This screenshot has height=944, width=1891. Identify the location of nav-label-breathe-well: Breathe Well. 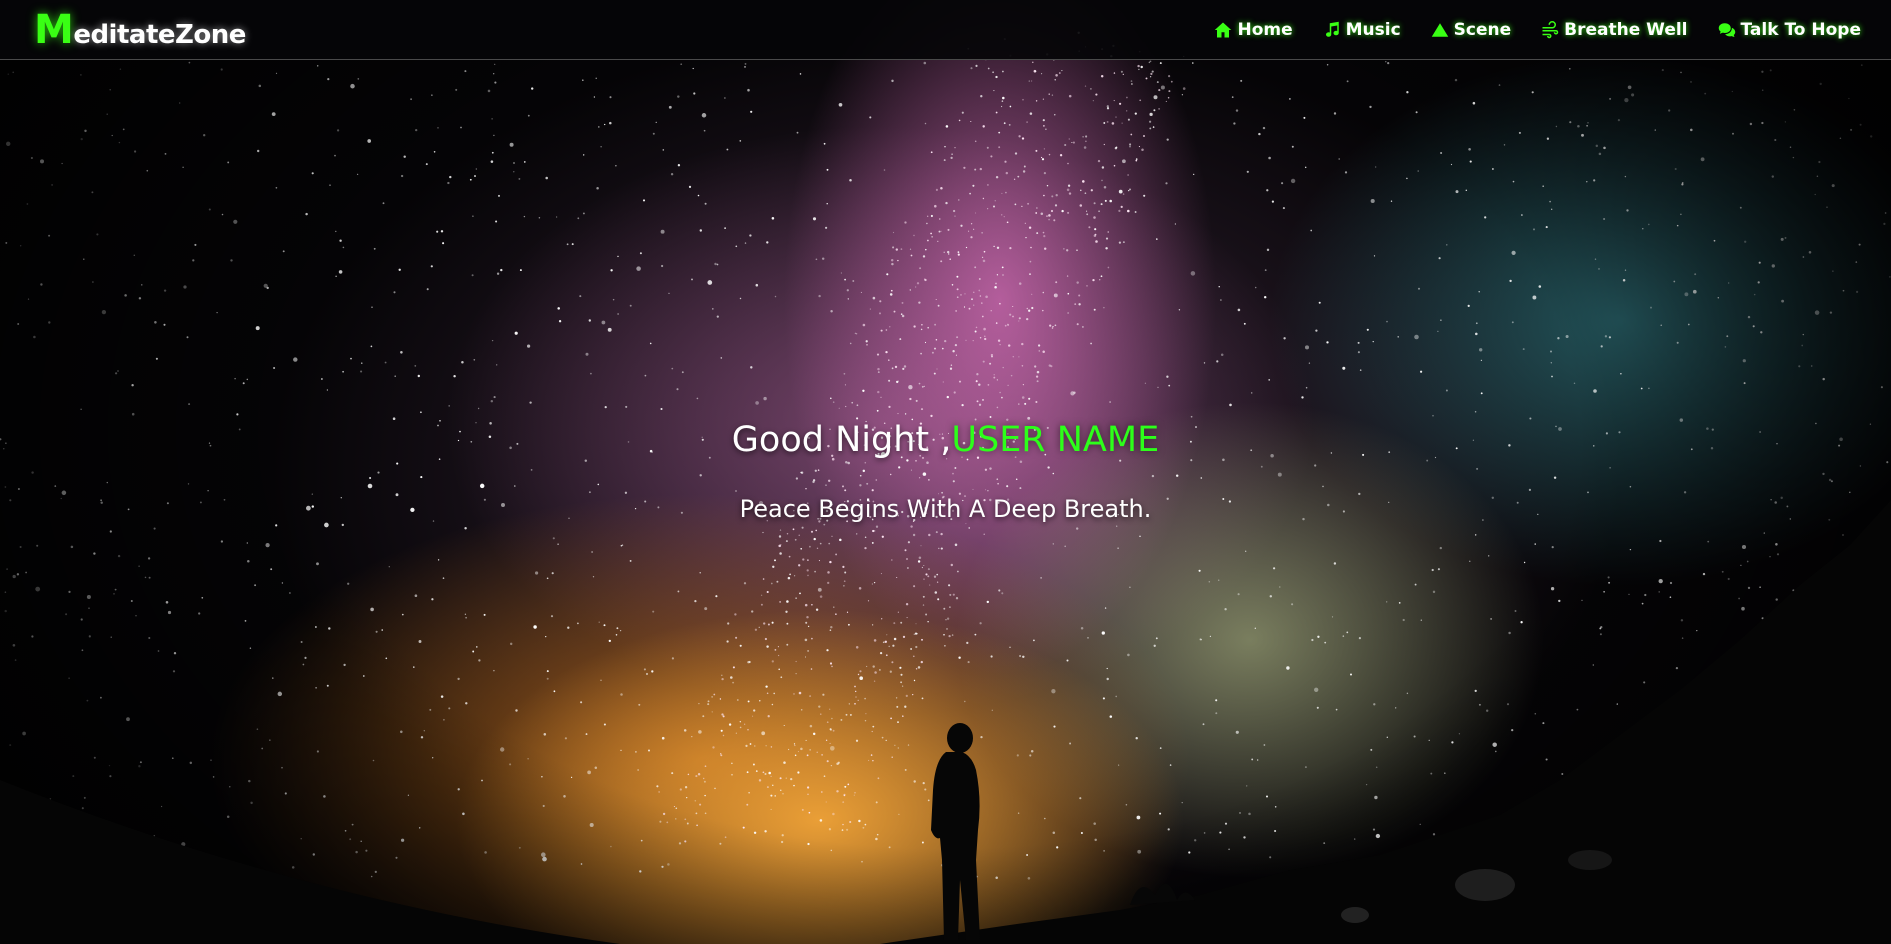
(1626, 29).